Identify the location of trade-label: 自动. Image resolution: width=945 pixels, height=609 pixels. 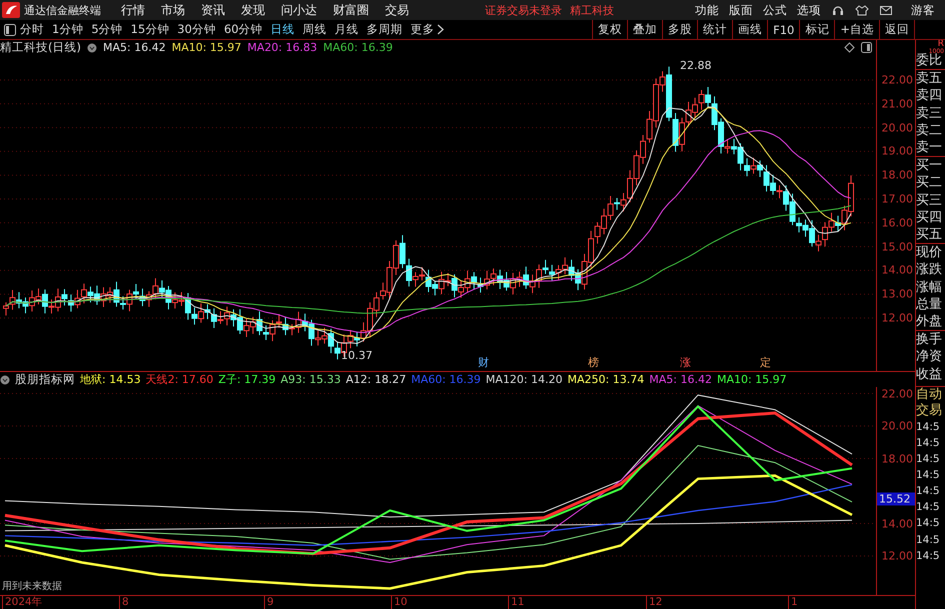
(930, 394).